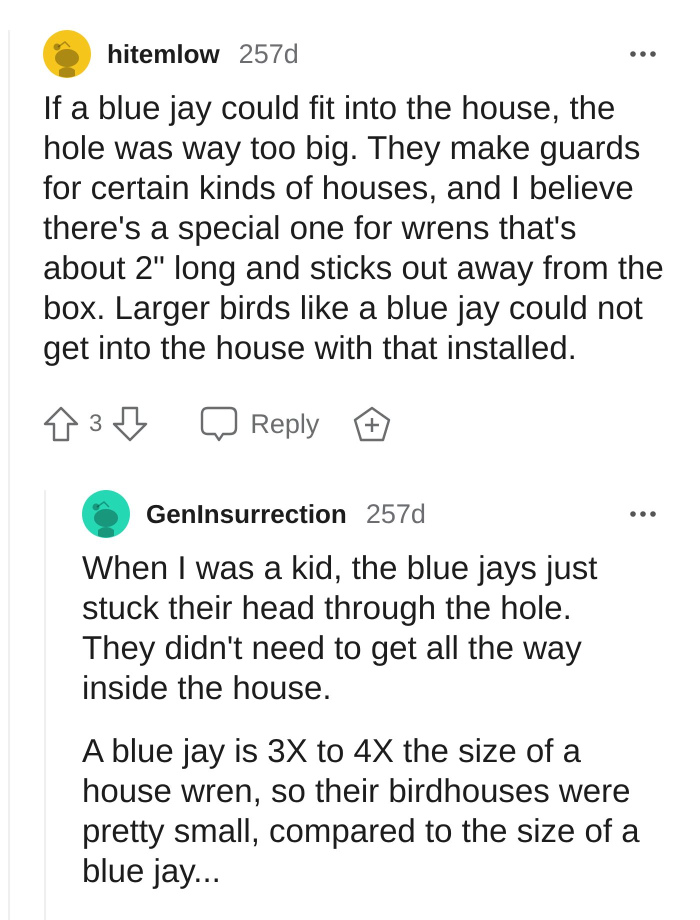 The image size is (700, 920). Describe the element at coordinates (372, 424) in the screenshot. I see `award-icon` at that location.